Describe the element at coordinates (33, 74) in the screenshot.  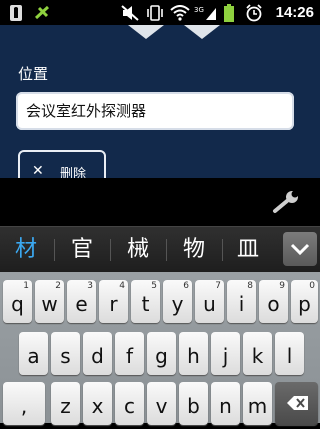
I see `location-label: 位置` at that location.